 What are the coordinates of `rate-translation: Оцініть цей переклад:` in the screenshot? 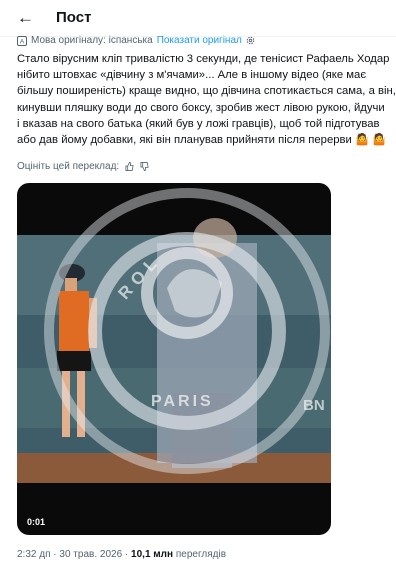 It's located at (83, 166).